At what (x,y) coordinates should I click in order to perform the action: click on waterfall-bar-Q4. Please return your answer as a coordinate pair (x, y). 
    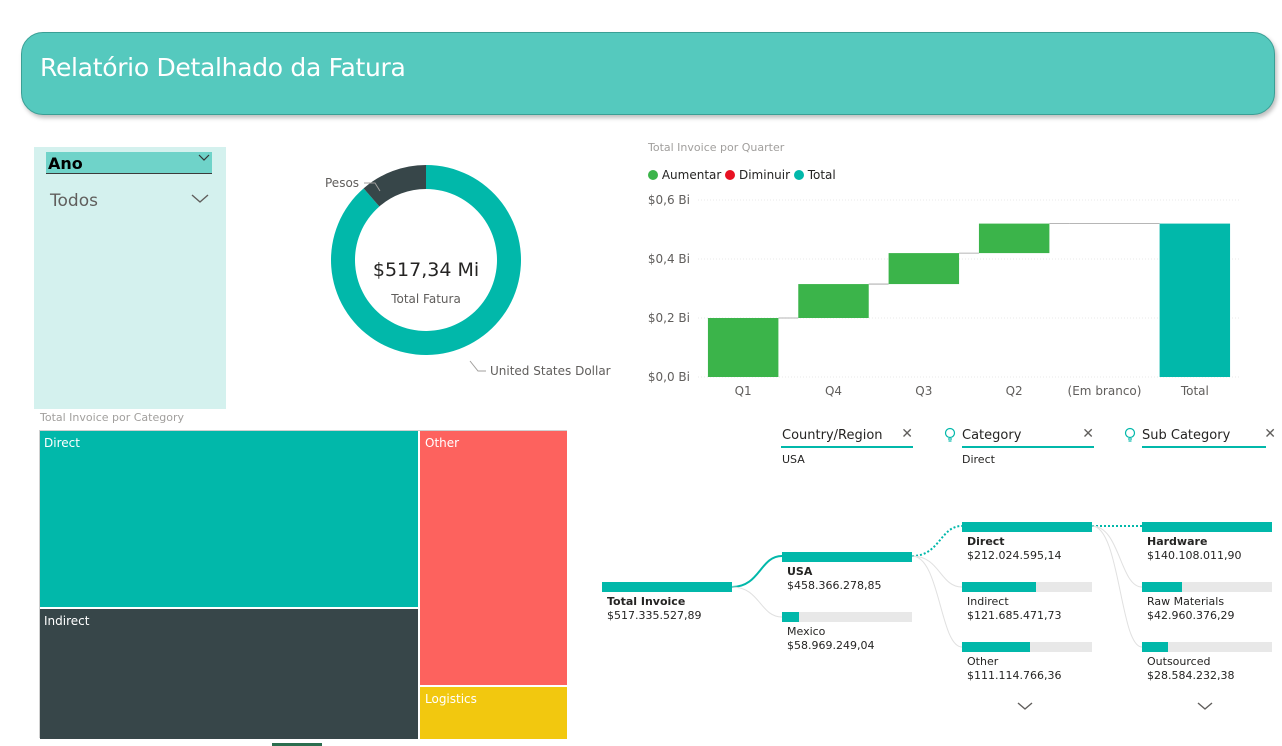
    Looking at the image, I should click on (833, 301).